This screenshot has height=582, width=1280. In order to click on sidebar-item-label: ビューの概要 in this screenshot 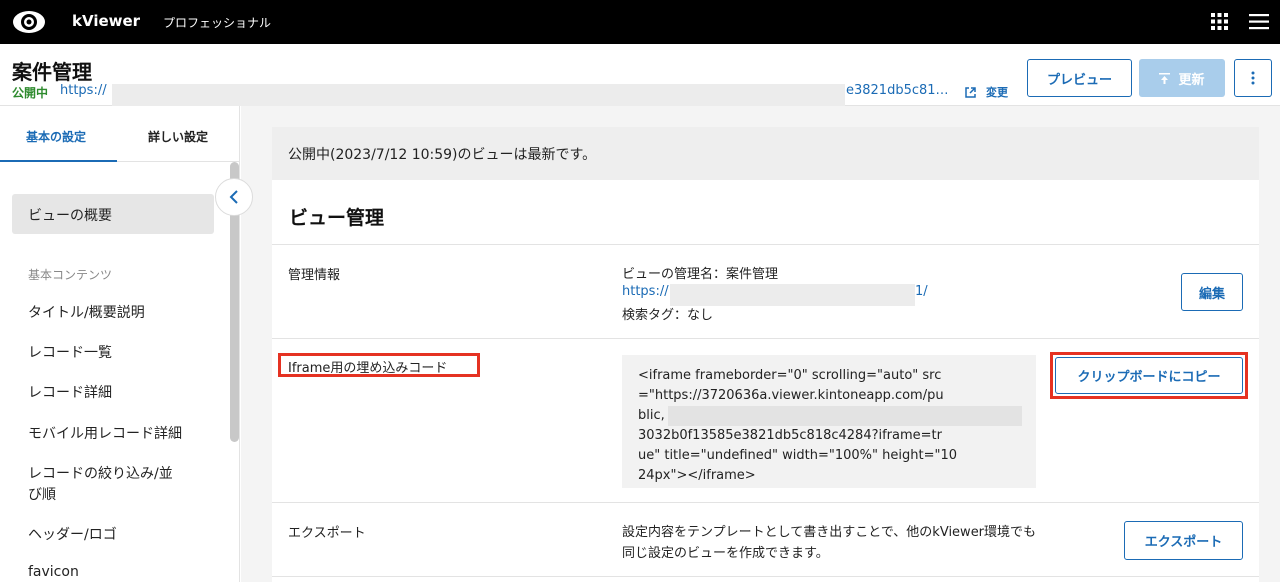, I will do `click(70, 216)`.